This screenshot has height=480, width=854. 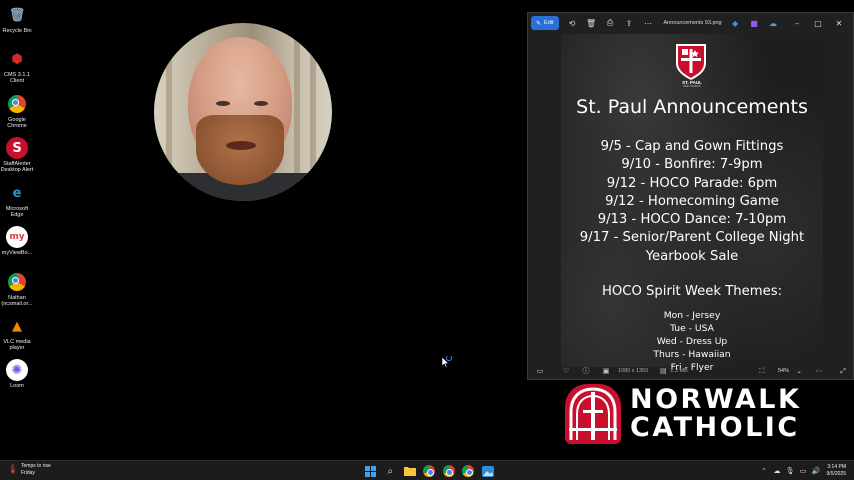 I want to click on desktop-icon-google-chrome: Google Chrome, so click(x=17, y=111).